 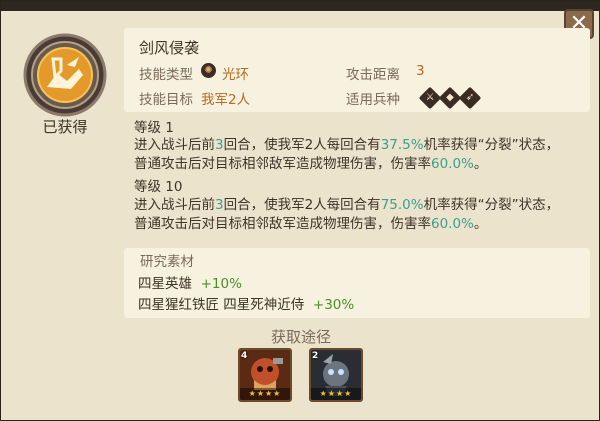 What do you see at coordinates (226, 100) in the screenshot?
I see `skill-target-value: 我军2人` at bounding box center [226, 100].